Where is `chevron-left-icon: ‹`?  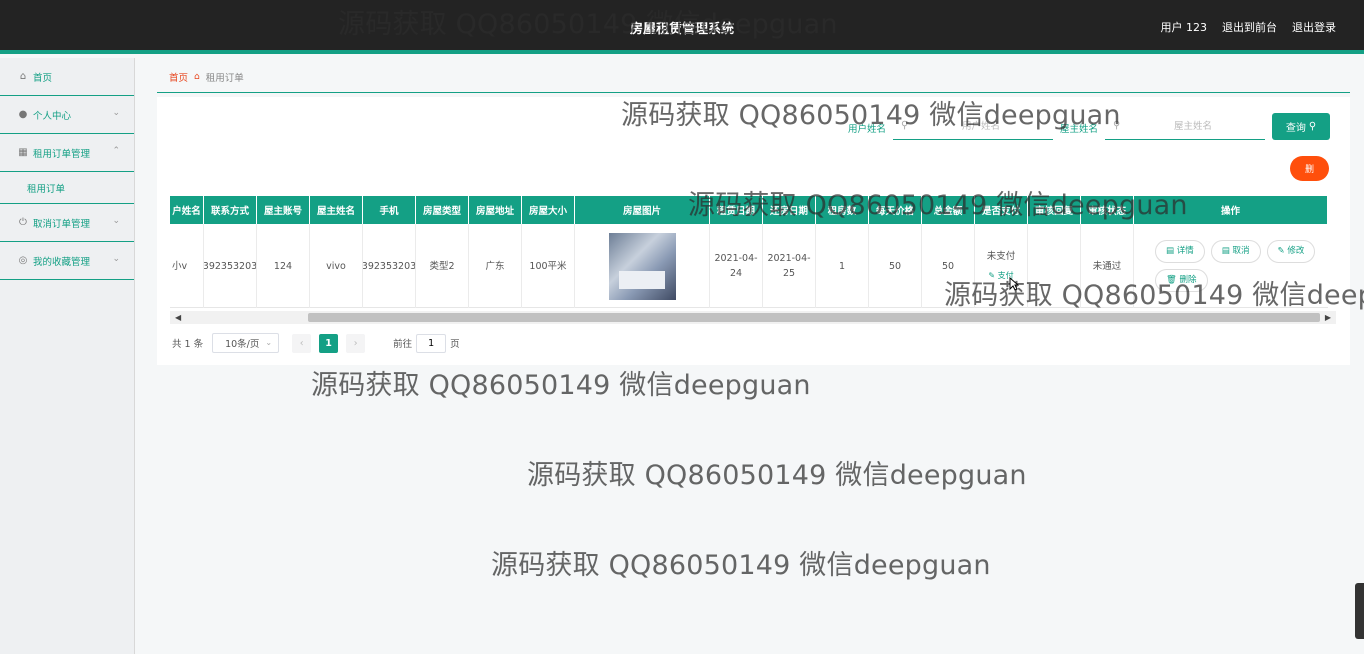
chevron-left-icon: ‹ is located at coordinates (301, 343).